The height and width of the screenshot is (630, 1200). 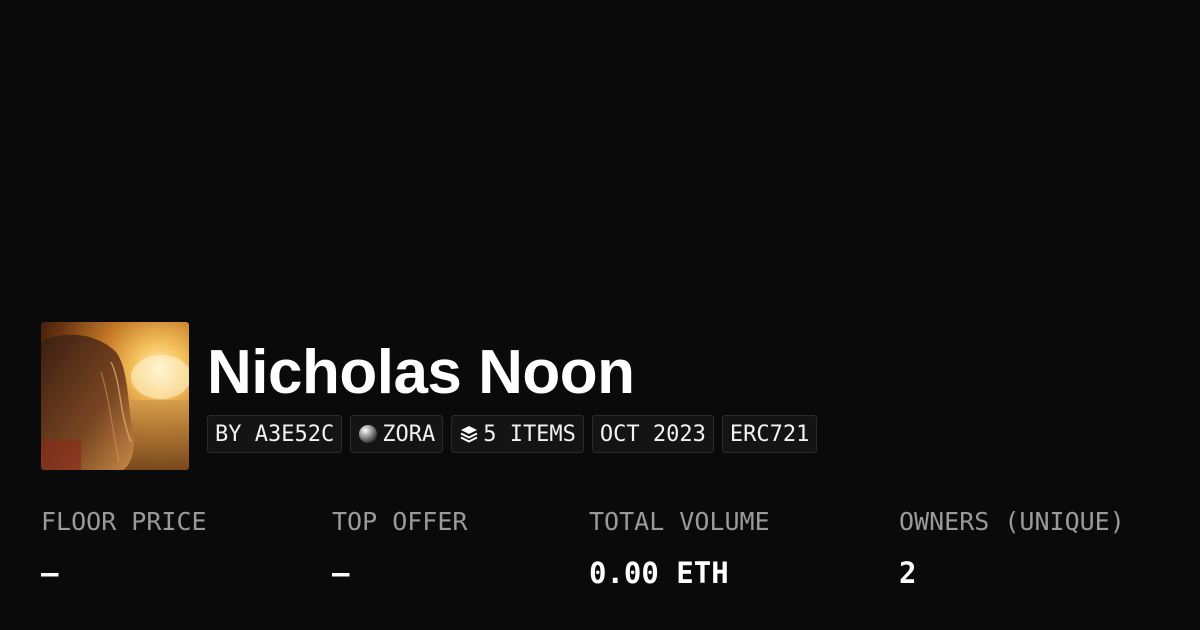 What do you see at coordinates (908, 573) in the screenshot?
I see `owners-value: 2` at bounding box center [908, 573].